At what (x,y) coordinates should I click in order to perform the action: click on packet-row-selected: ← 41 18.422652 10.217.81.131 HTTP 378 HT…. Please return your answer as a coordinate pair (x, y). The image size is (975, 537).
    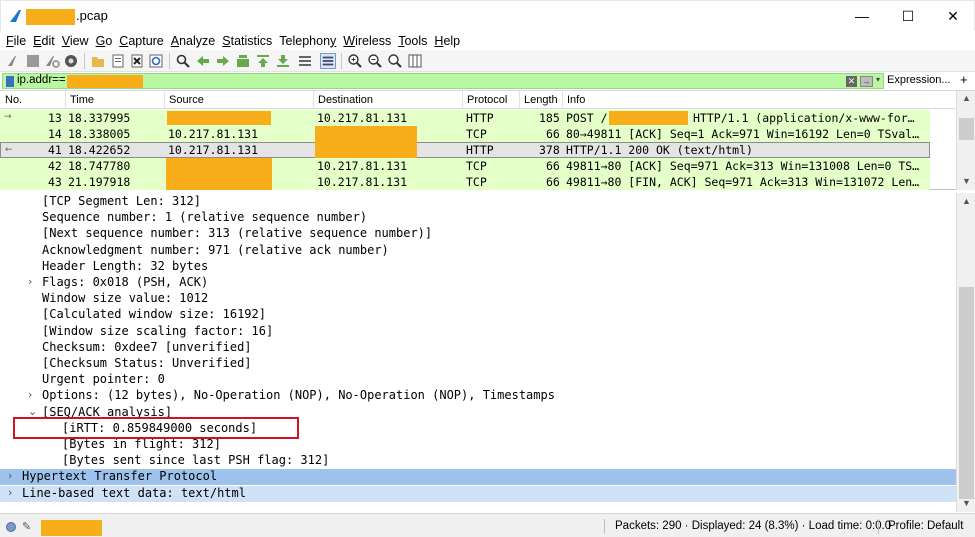
    Looking at the image, I should click on (465, 150).